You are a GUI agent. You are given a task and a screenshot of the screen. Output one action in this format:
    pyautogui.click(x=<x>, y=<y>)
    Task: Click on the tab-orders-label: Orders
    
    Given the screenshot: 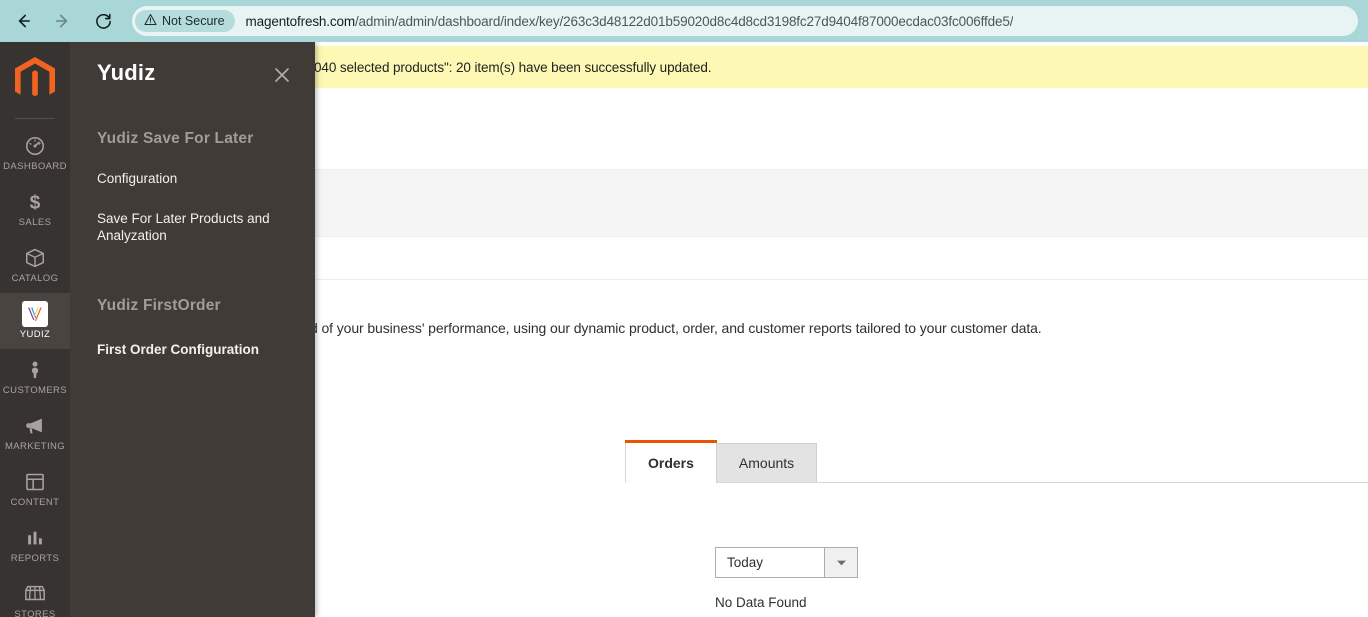 What is the action you would take?
    pyautogui.click(x=671, y=462)
    